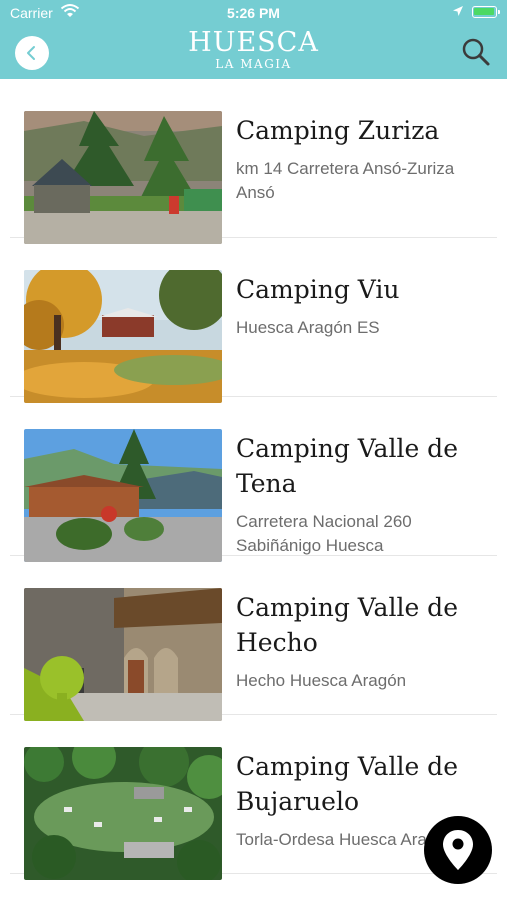 This screenshot has width=507, height=900. What do you see at coordinates (476, 52) in the screenshot?
I see `search-icon` at bounding box center [476, 52].